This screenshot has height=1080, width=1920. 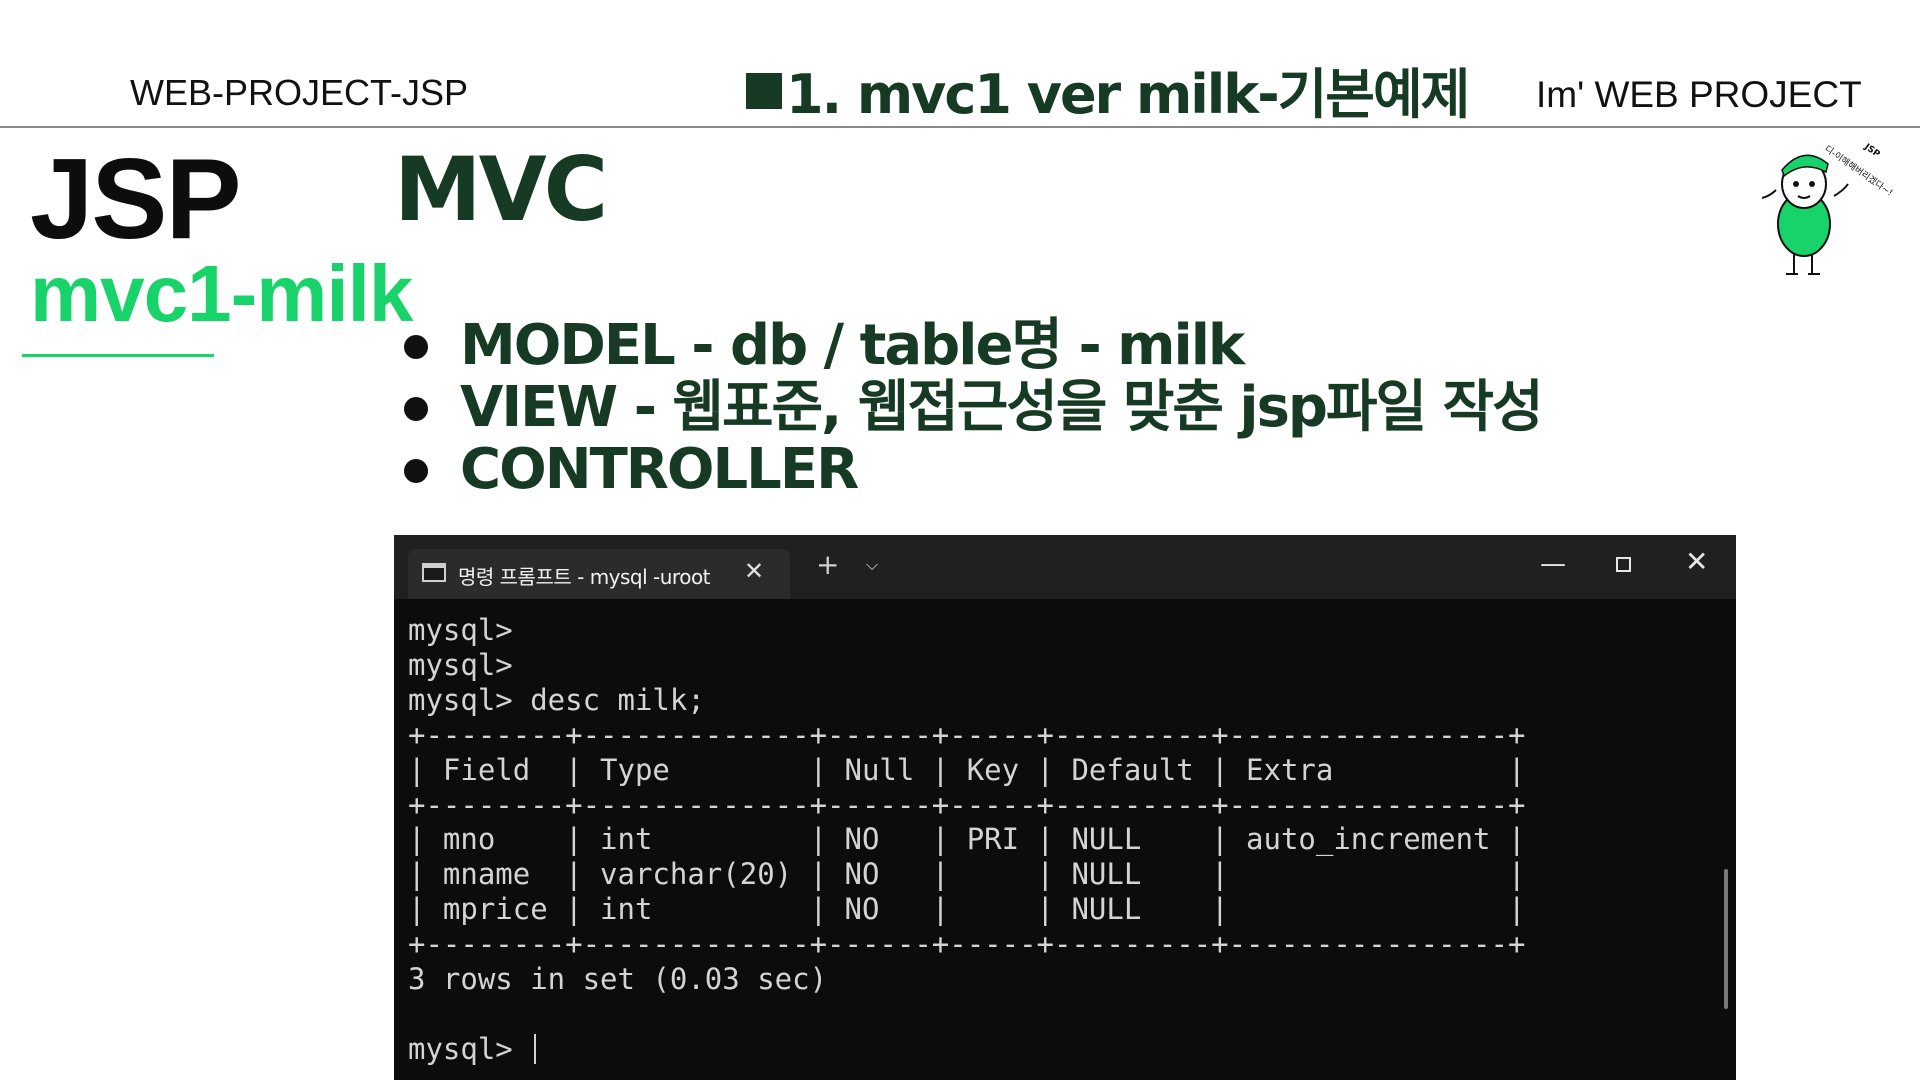 I want to click on subheading-underline, so click(x=118, y=355).